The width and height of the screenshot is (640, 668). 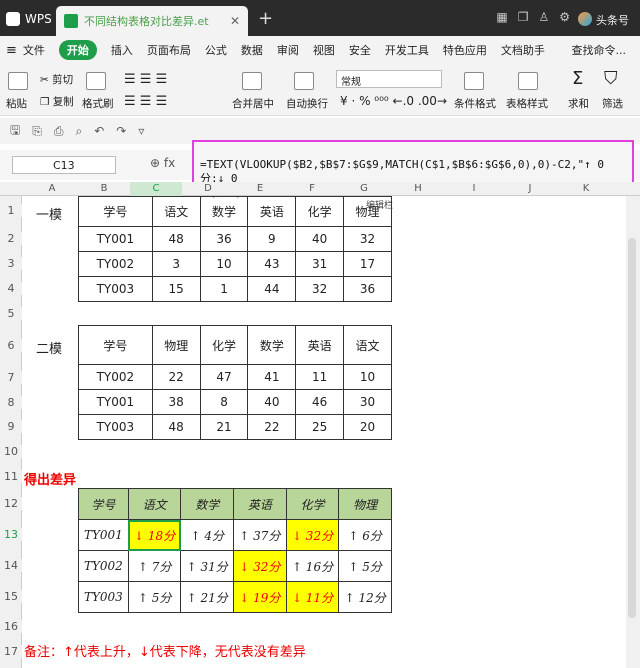 What do you see at coordinates (474, 81) in the screenshot?
I see `conditional-format-icon` at bounding box center [474, 81].